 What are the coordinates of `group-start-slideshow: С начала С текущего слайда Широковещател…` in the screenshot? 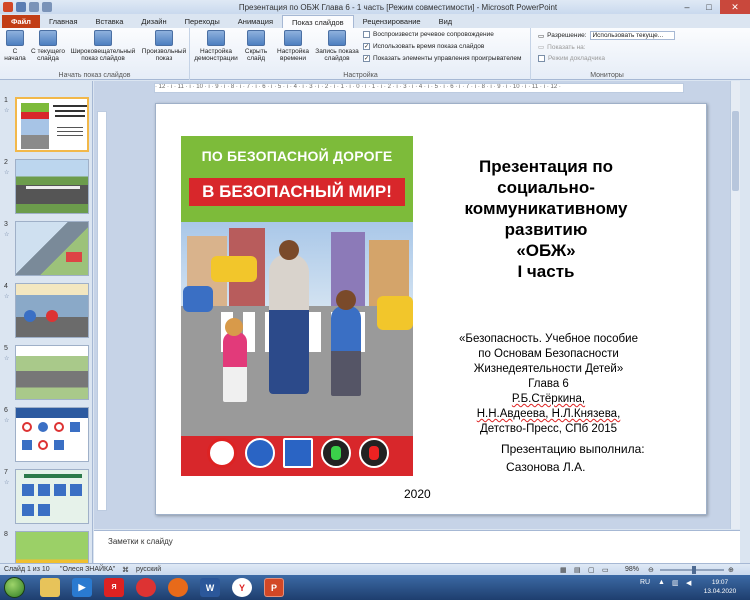 It's located at (95, 54).